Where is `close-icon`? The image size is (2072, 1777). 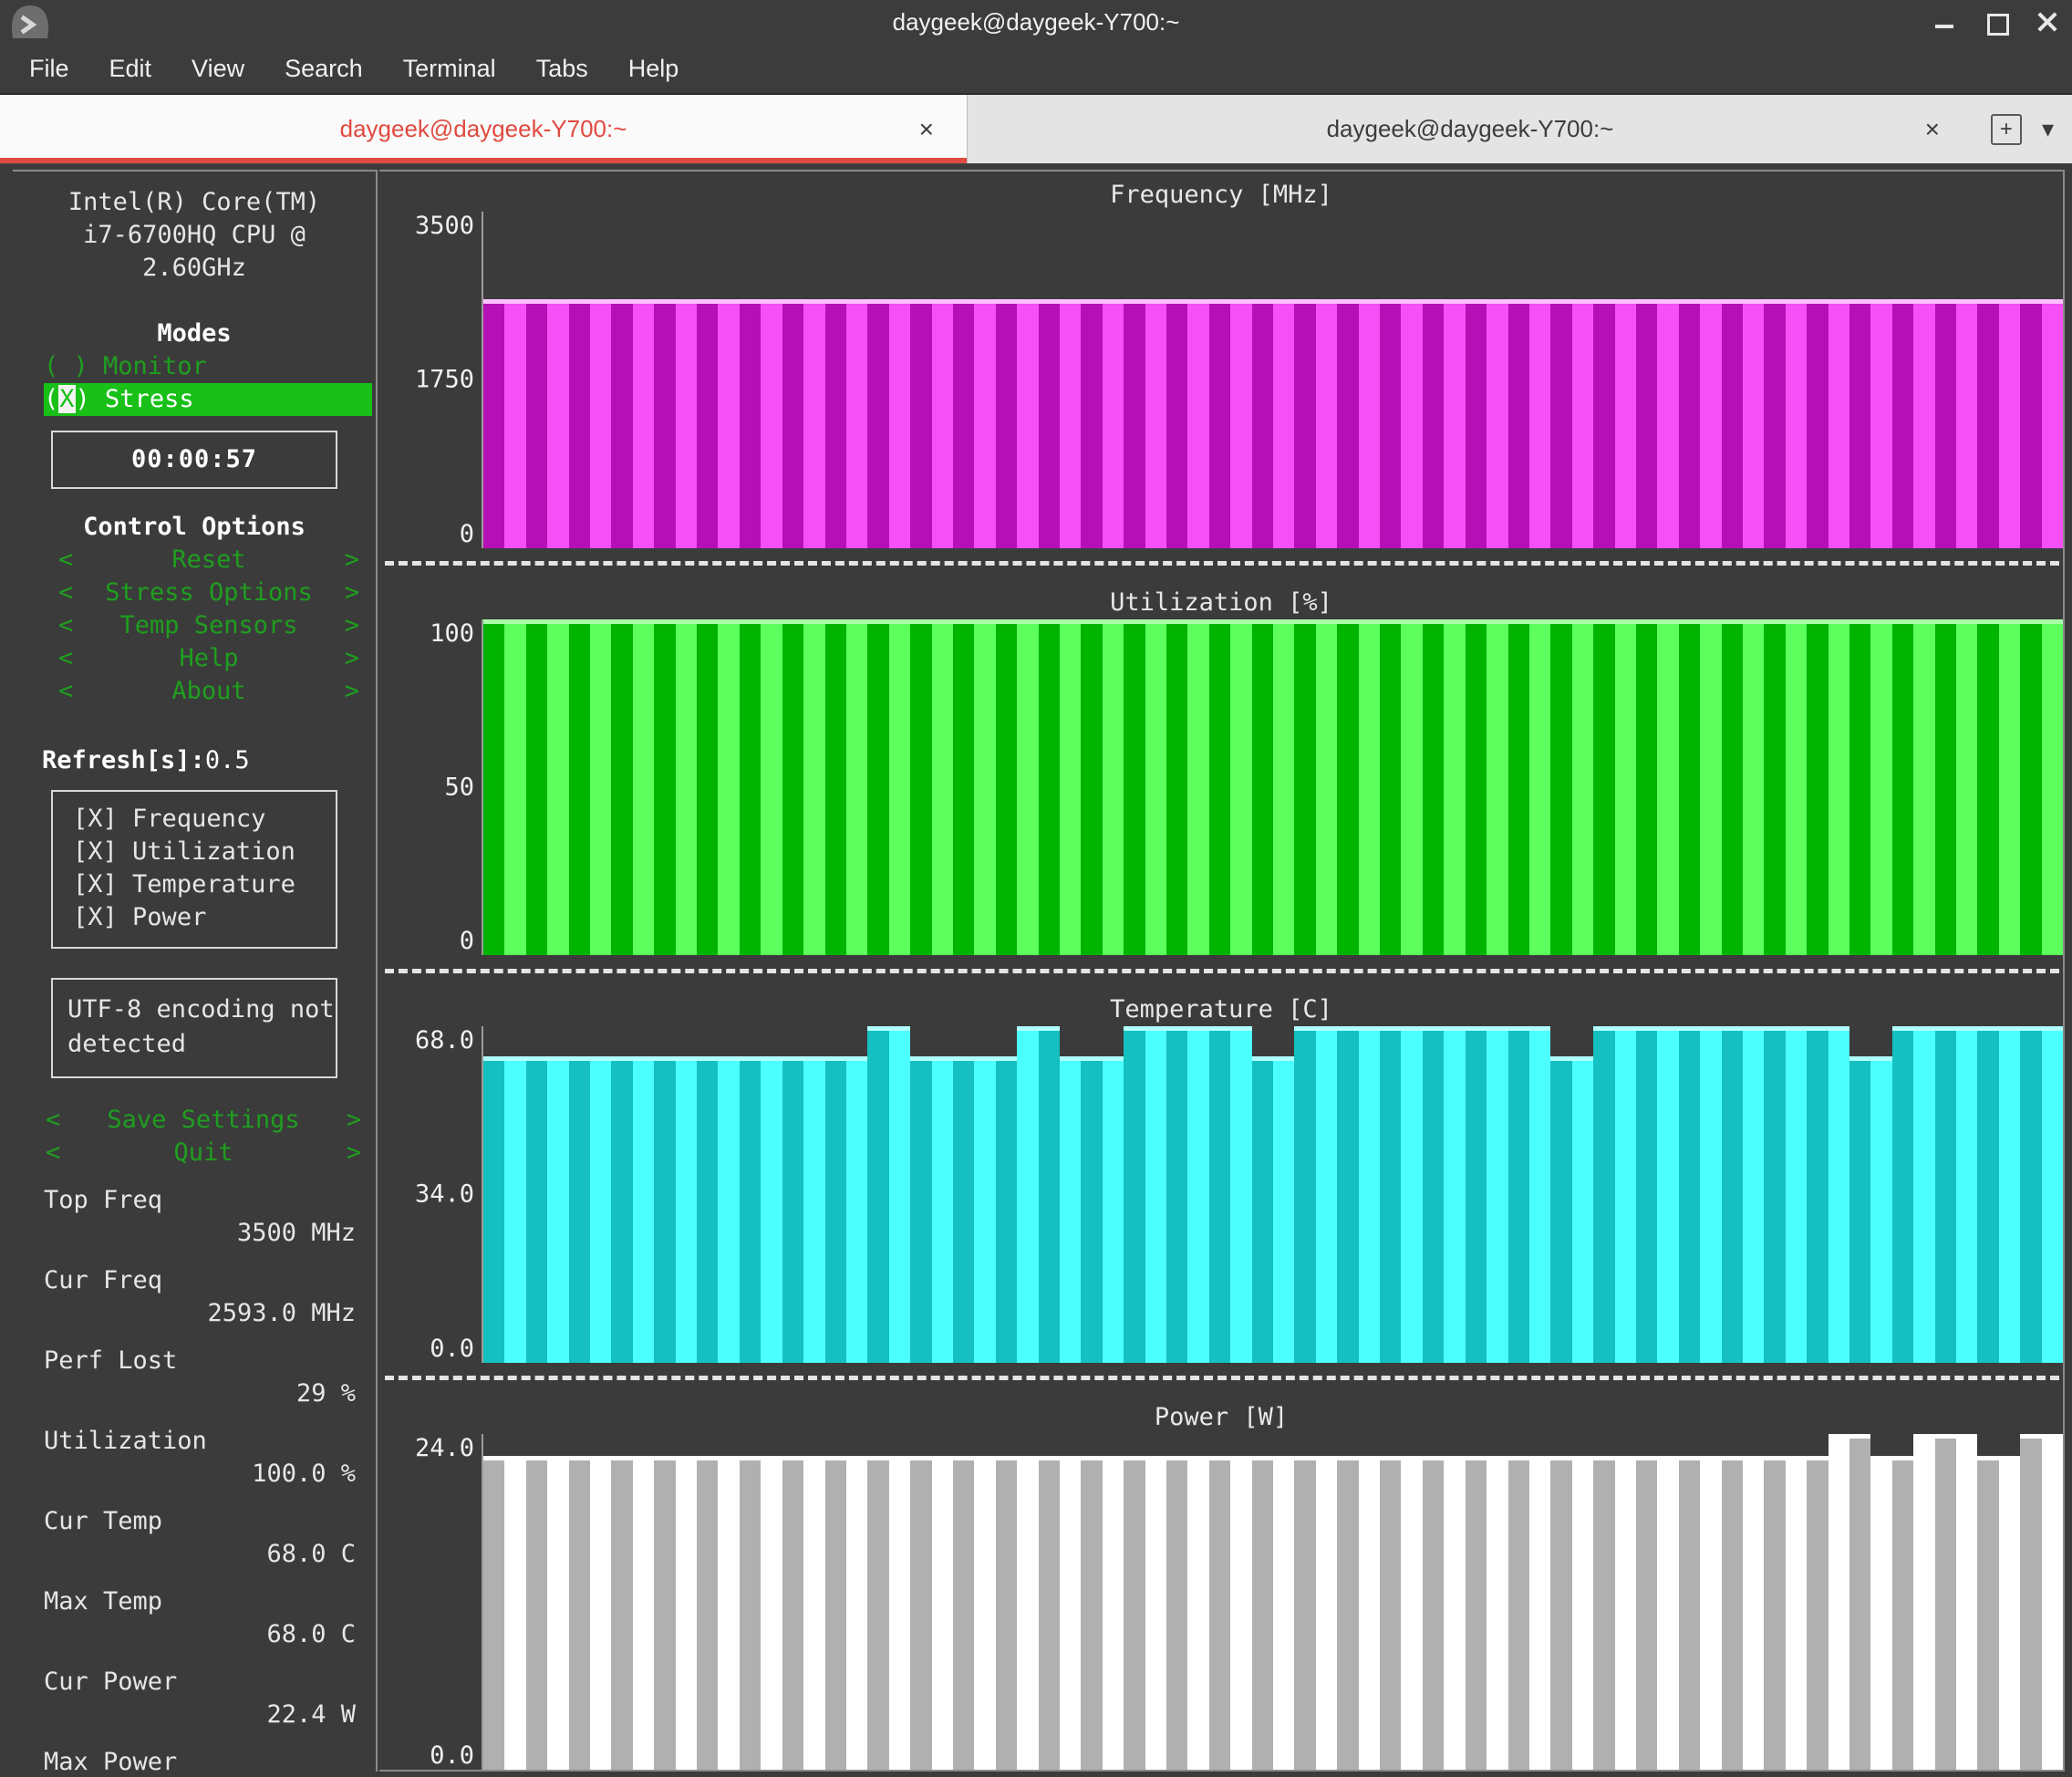
close-icon is located at coordinates (2047, 22).